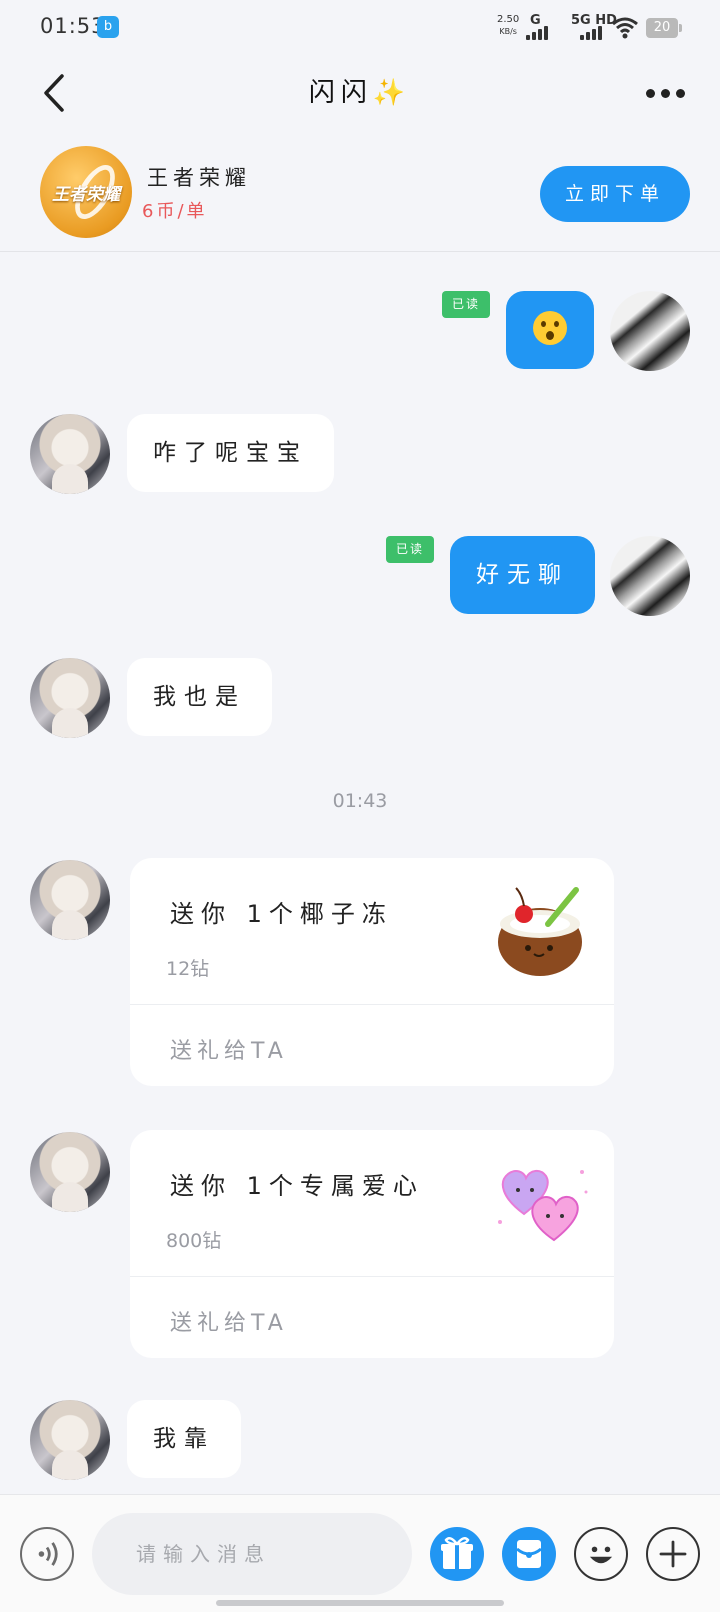  I want to click on gift-title: 送你 1个椰子冻, so click(281, 914).